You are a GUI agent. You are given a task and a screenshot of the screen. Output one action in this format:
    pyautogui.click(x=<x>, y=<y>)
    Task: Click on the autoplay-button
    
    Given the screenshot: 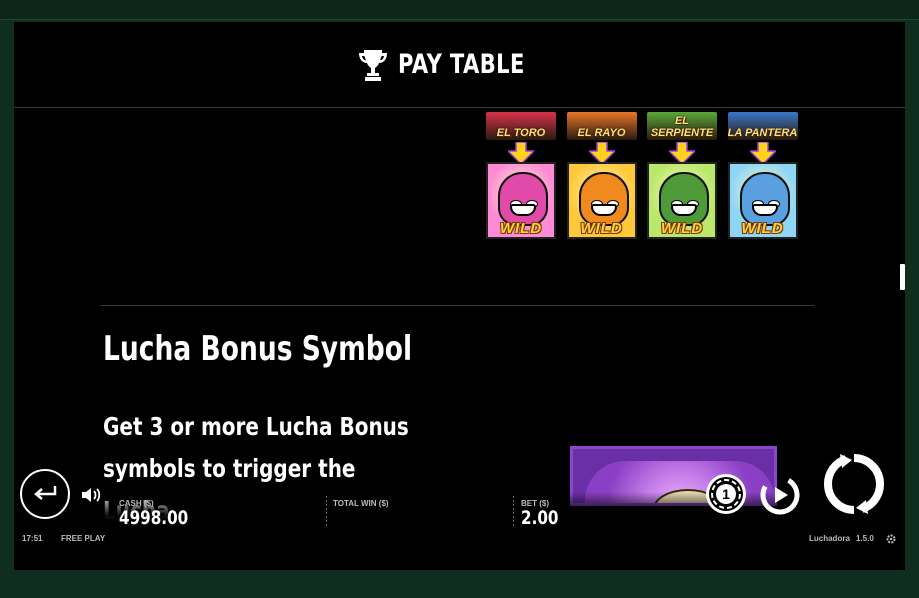 What is the action you would take?
    pyautogui.click(x=780, y=495)
    